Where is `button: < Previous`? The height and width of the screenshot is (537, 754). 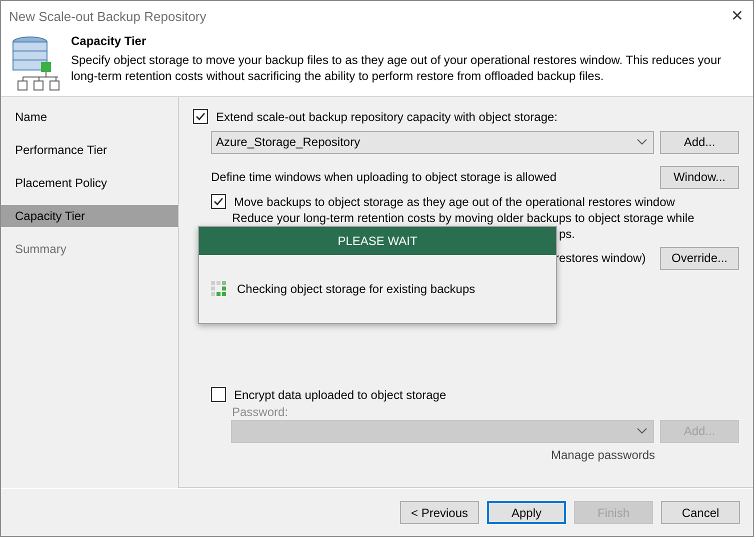
button: < Previous is located at coordinates (439, 512).